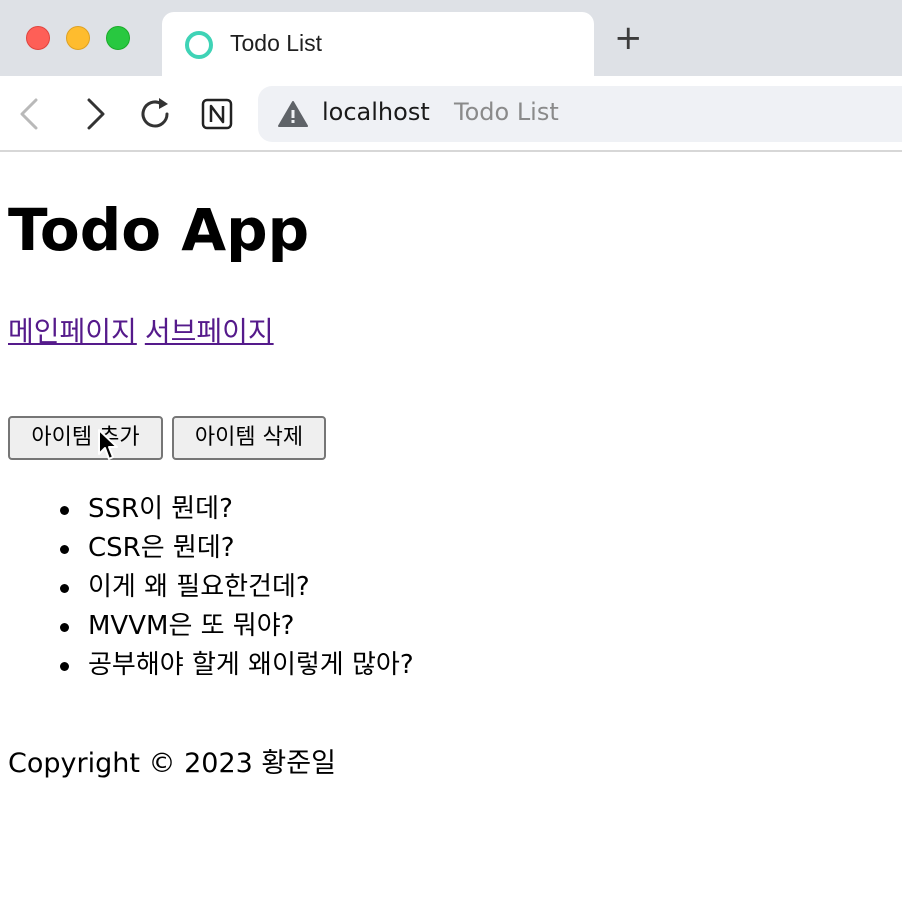 This screenshot has height=916, width=902. What do you see at coordinates (376, 112) in the screenshot?
I see `address-host: localhost` at bounding box center [376, 112].